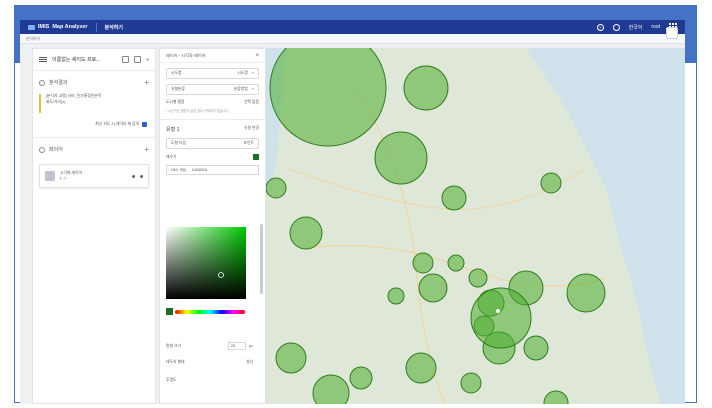  I want to click on analysis-section-title: 분석결과, so click(58, 83).